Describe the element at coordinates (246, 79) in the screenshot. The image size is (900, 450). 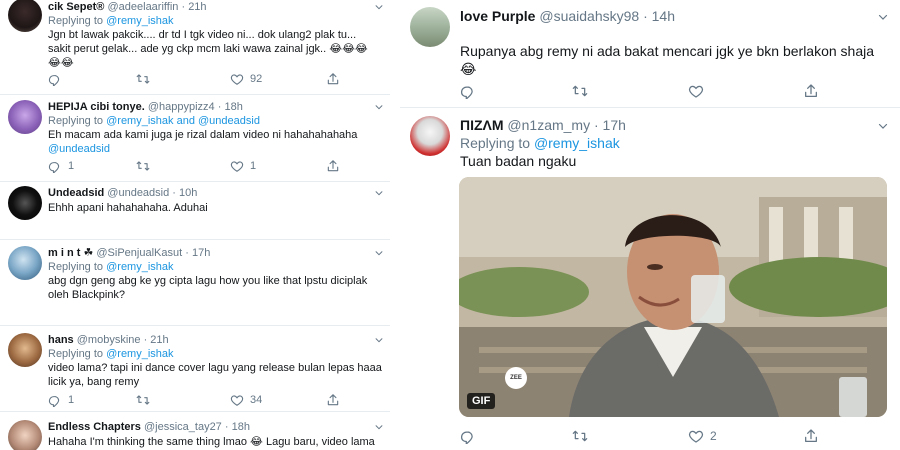
I see `like-button: 92` at that location.